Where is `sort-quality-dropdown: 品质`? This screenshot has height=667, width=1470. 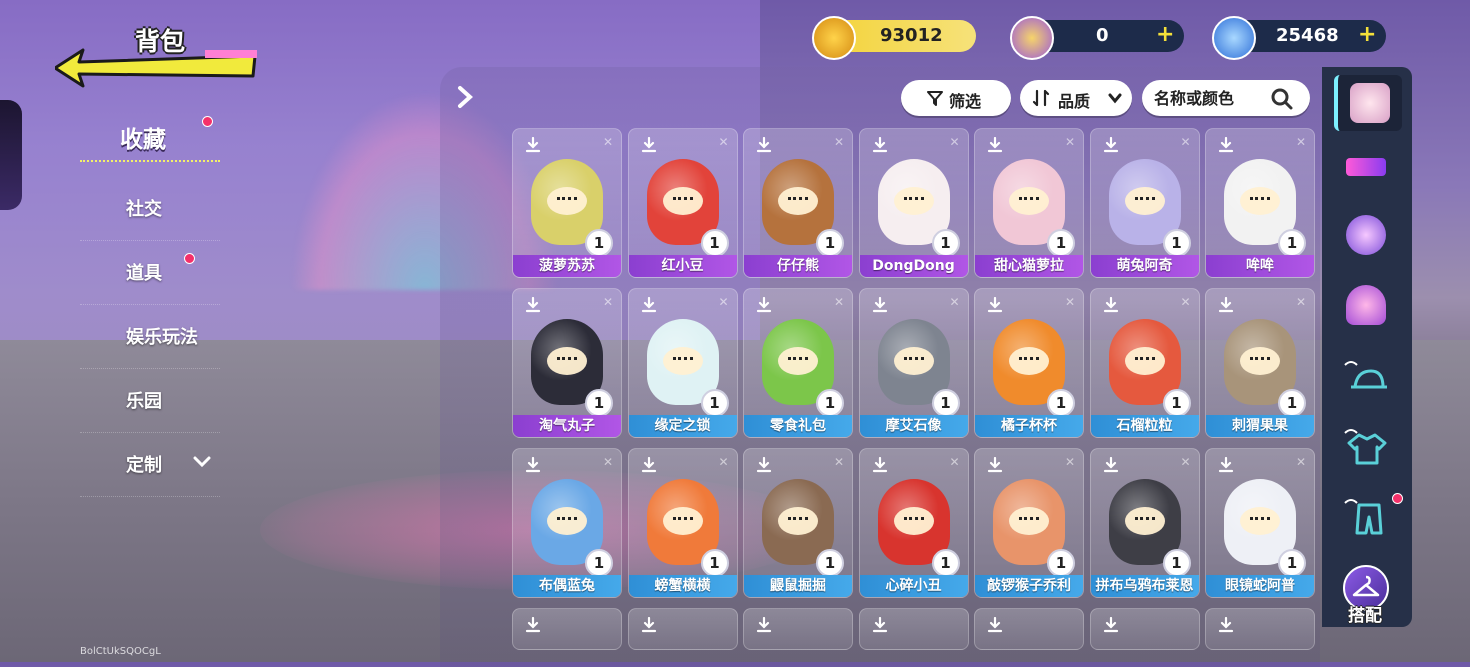
sort-quality-dropdown: 品质 is located at coordinates (1076, 98).